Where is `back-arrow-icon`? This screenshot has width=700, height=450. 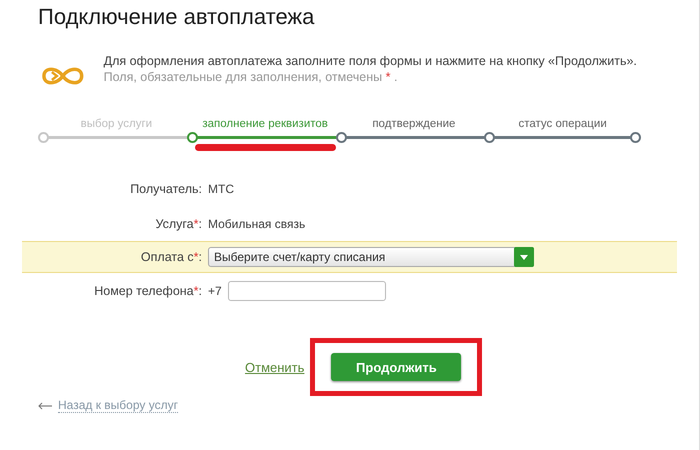 back-arrow-icon is located at coordinates (45, 406).